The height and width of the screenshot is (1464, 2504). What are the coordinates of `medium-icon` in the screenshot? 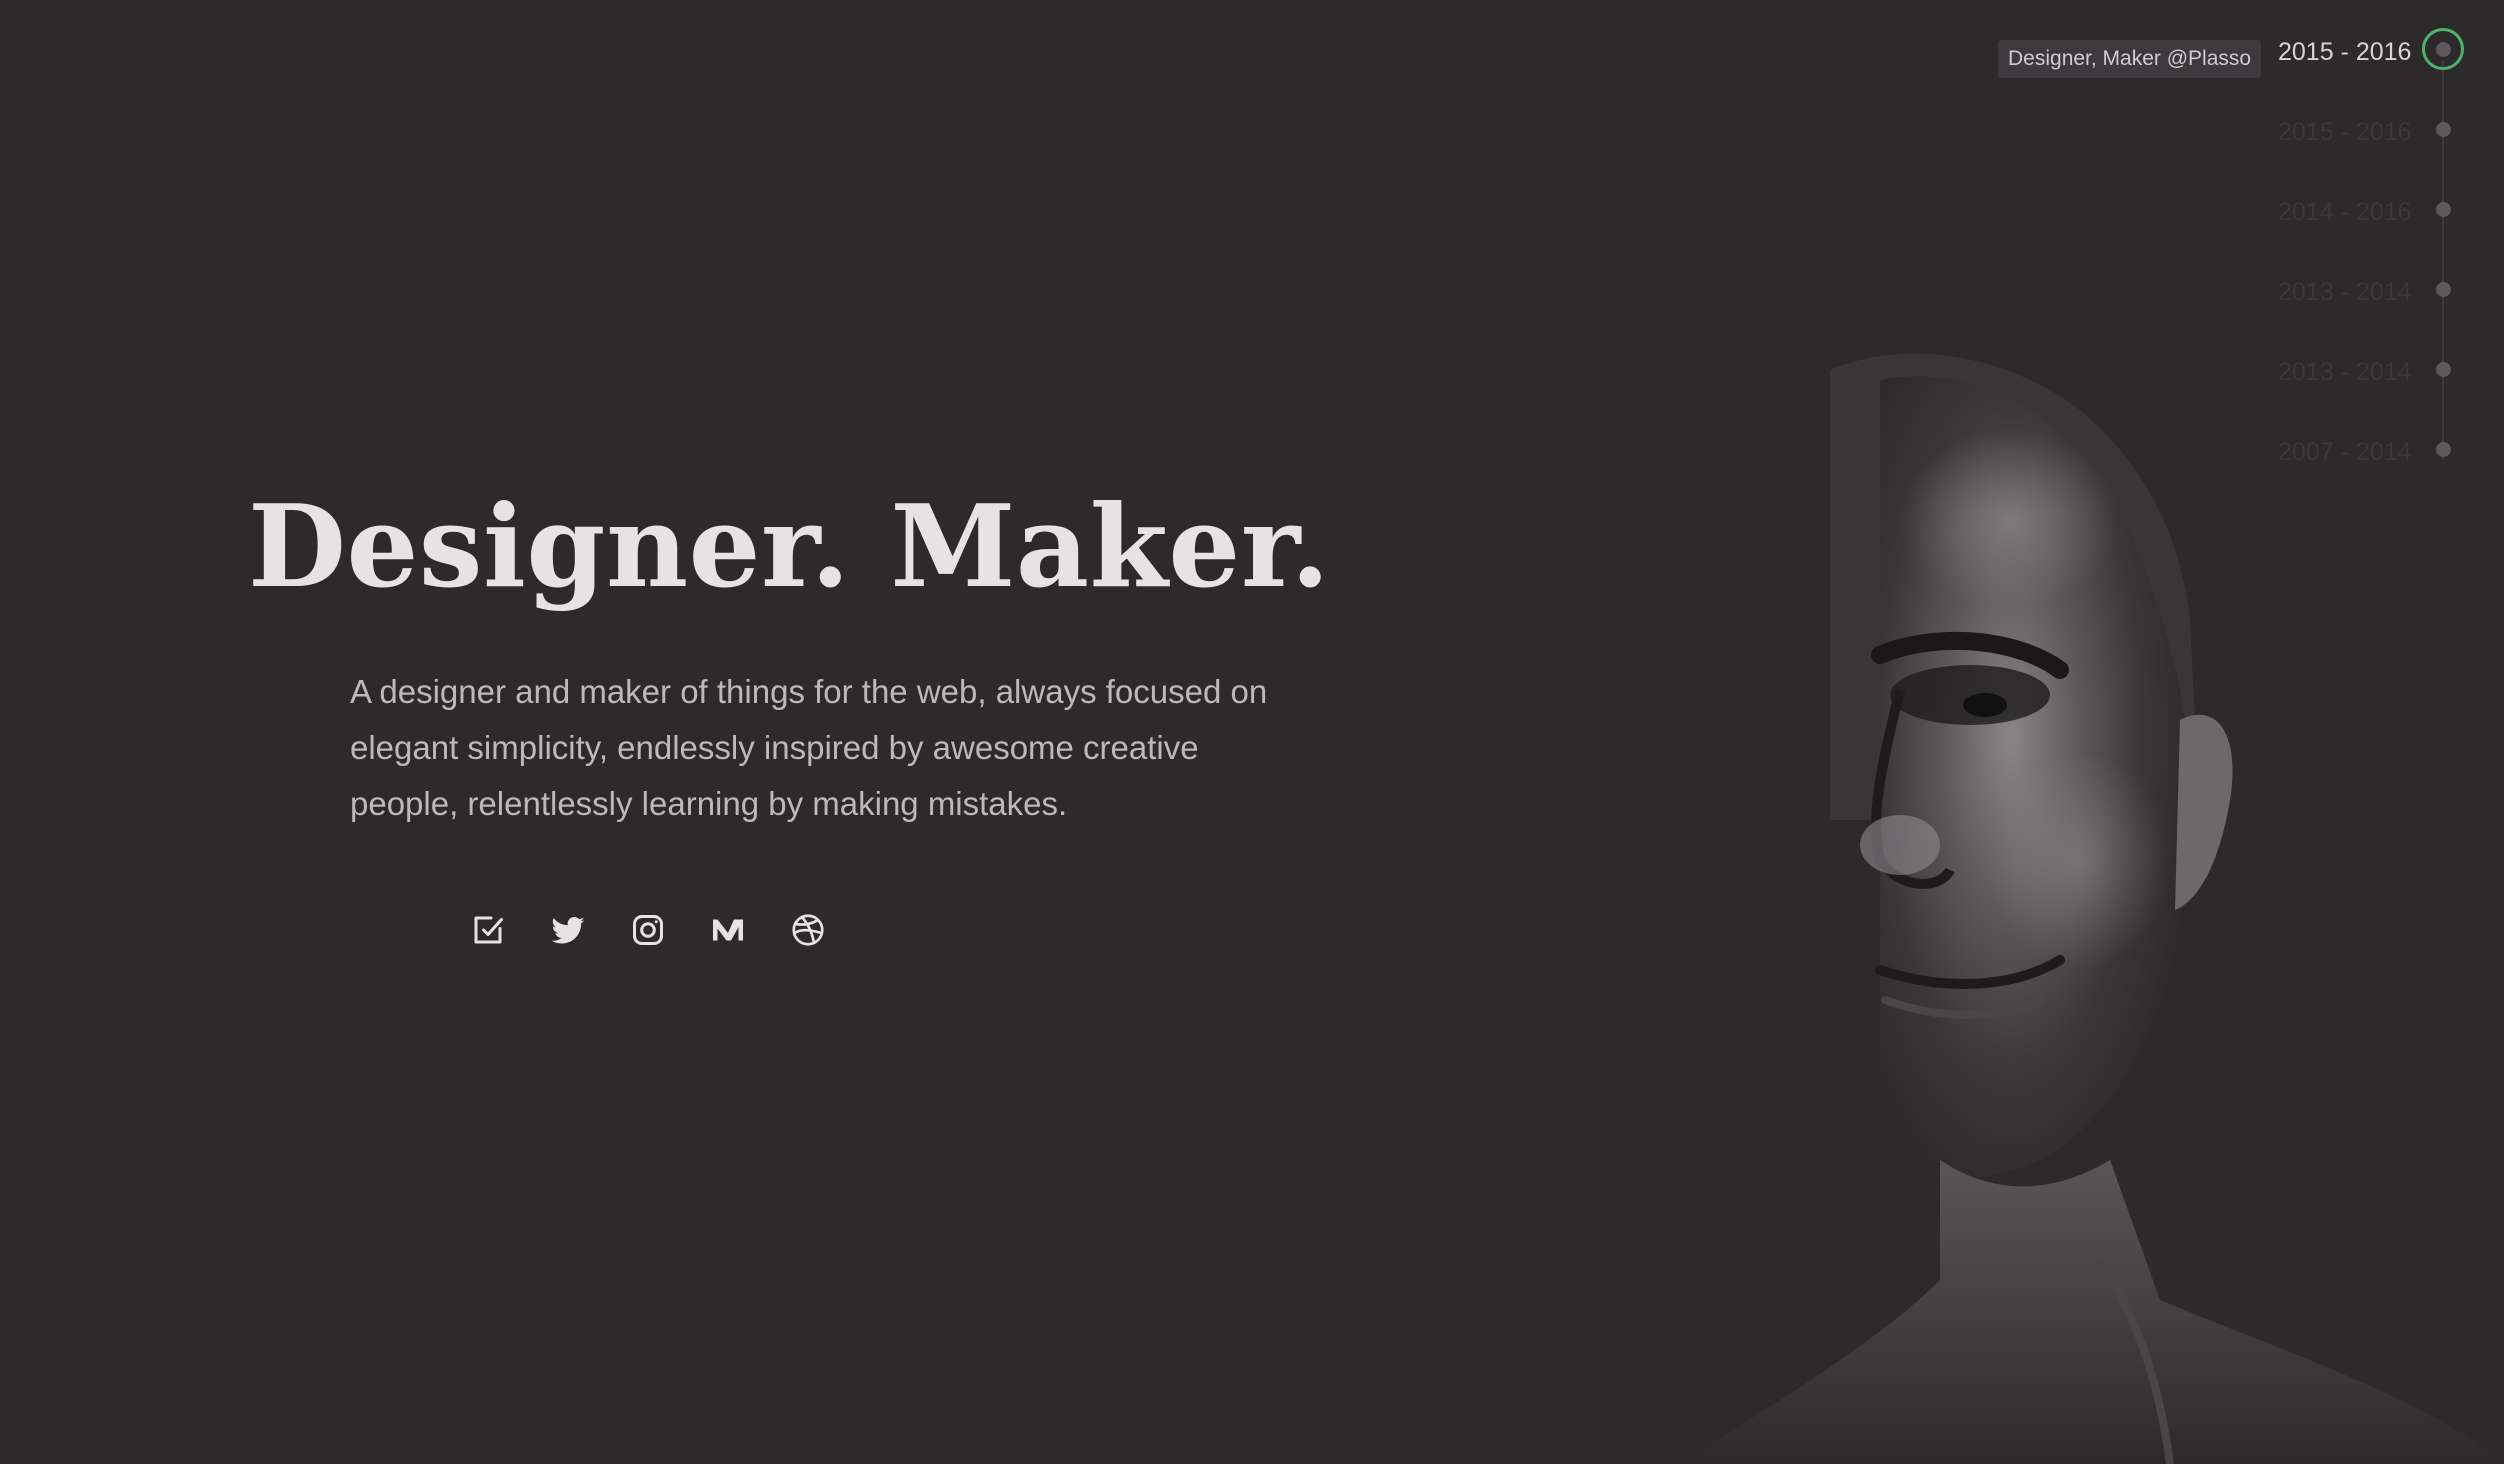 It's located at (728, 930).